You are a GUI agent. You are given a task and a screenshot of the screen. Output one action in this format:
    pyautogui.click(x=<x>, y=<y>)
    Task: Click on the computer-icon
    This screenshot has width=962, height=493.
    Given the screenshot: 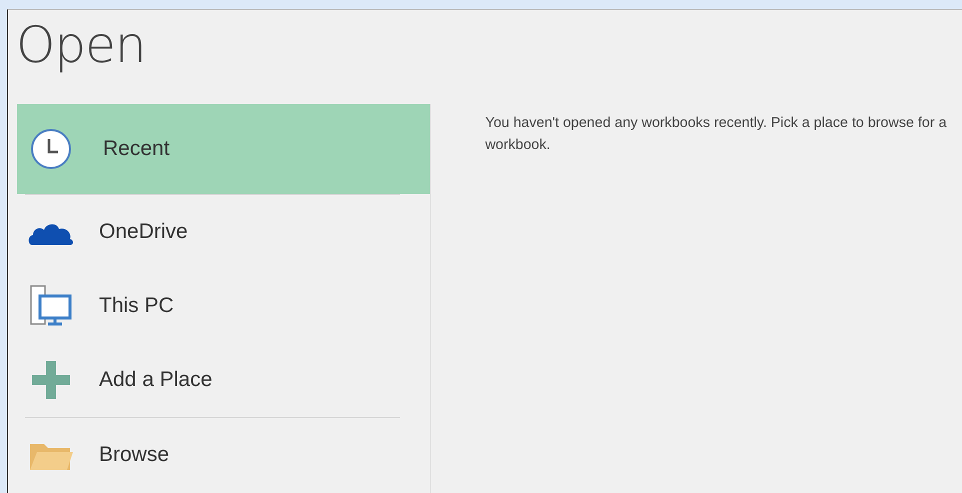 What is the action you would take?
    pyautogui.click(x=51, y=306)
    